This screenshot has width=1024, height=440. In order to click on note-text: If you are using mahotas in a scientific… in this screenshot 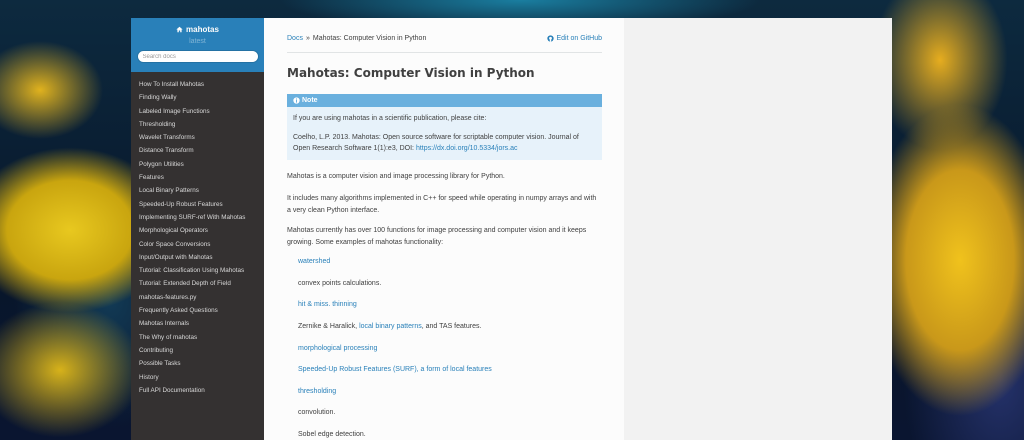, I will do `click(390, 118)`.